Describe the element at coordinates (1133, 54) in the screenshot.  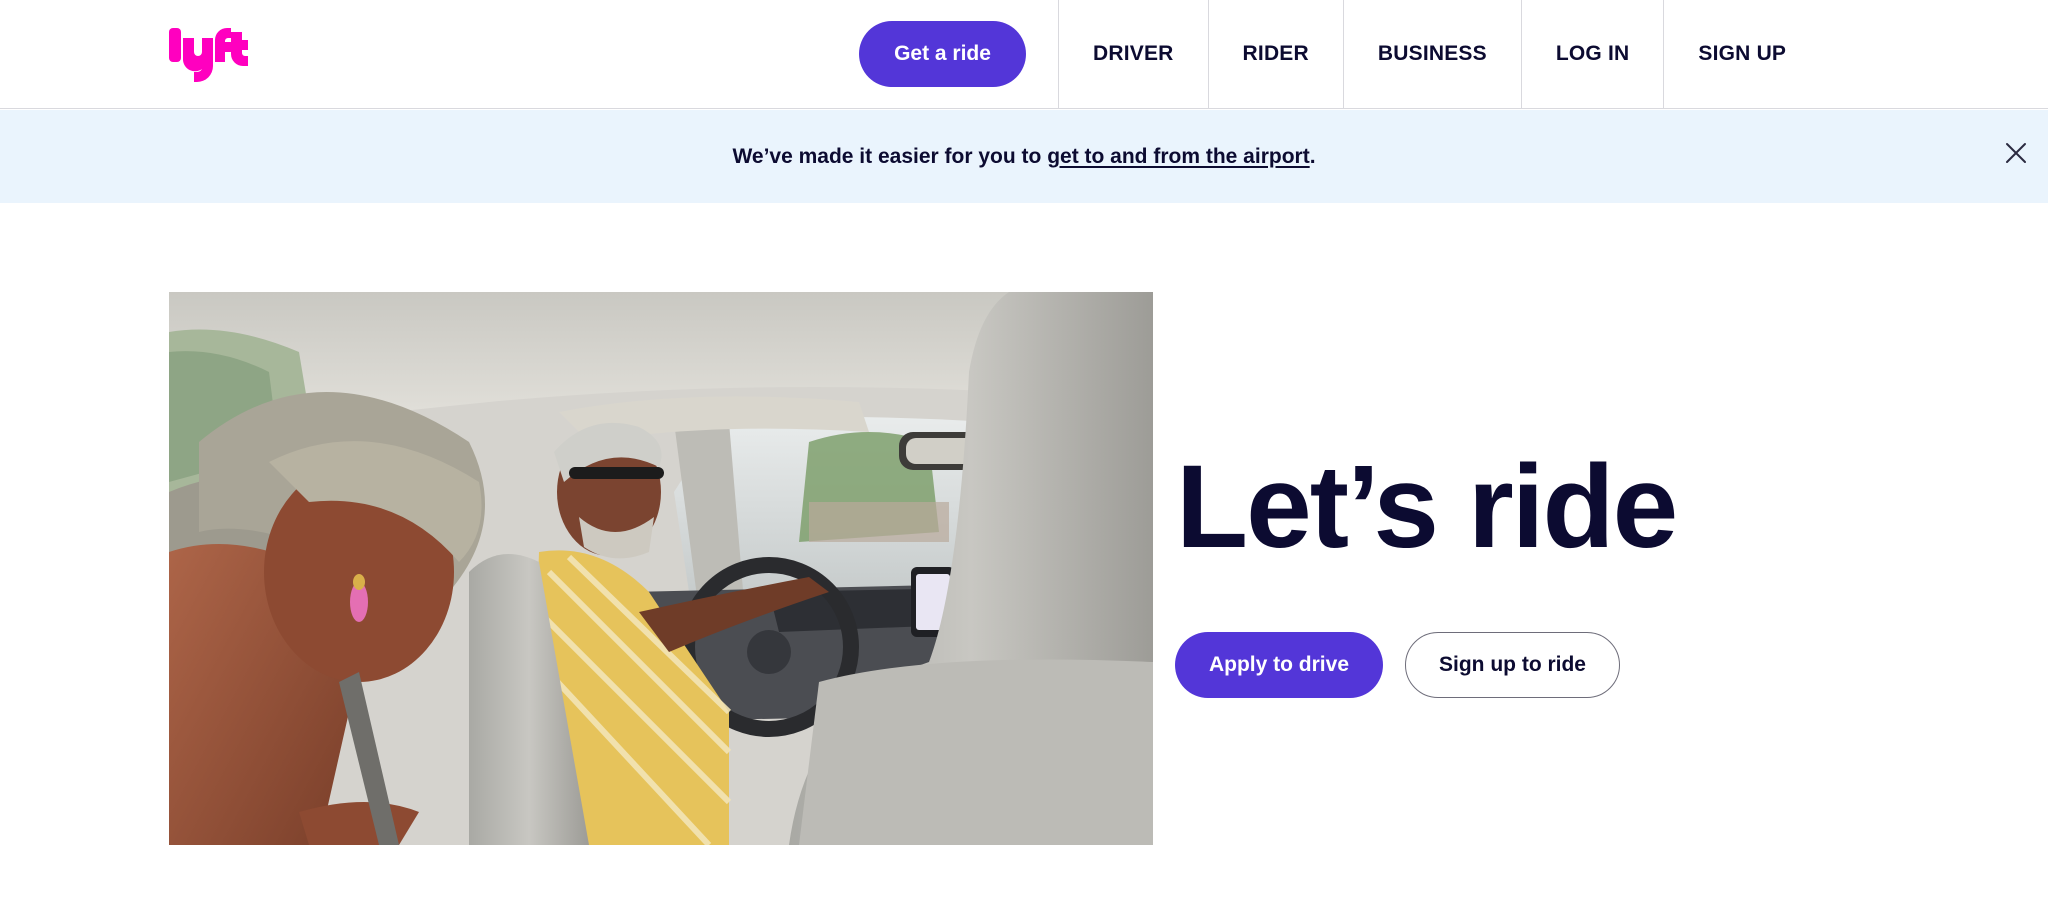
I see `nav-driver: DRIVER` at that location.